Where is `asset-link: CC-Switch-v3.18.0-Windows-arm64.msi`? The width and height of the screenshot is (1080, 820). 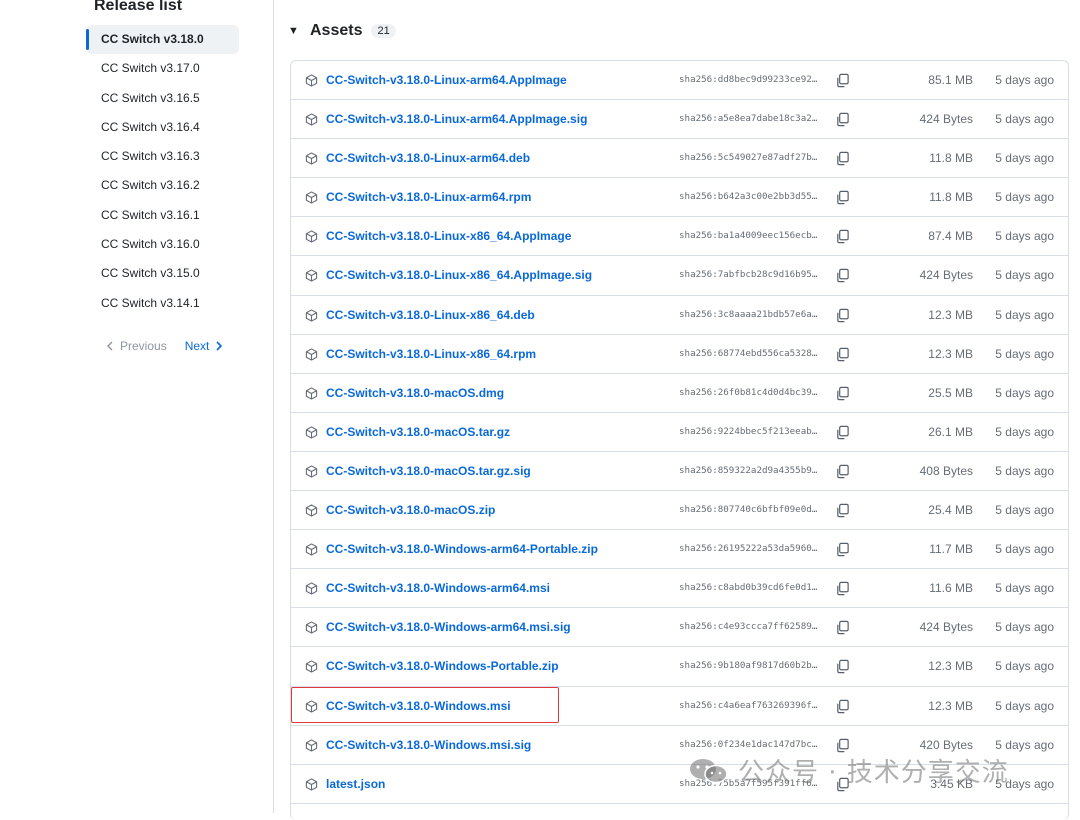
asset-link: CC-Switch-v3.18.0-Windows-arm64.msi is located at coordinates (438, 588).